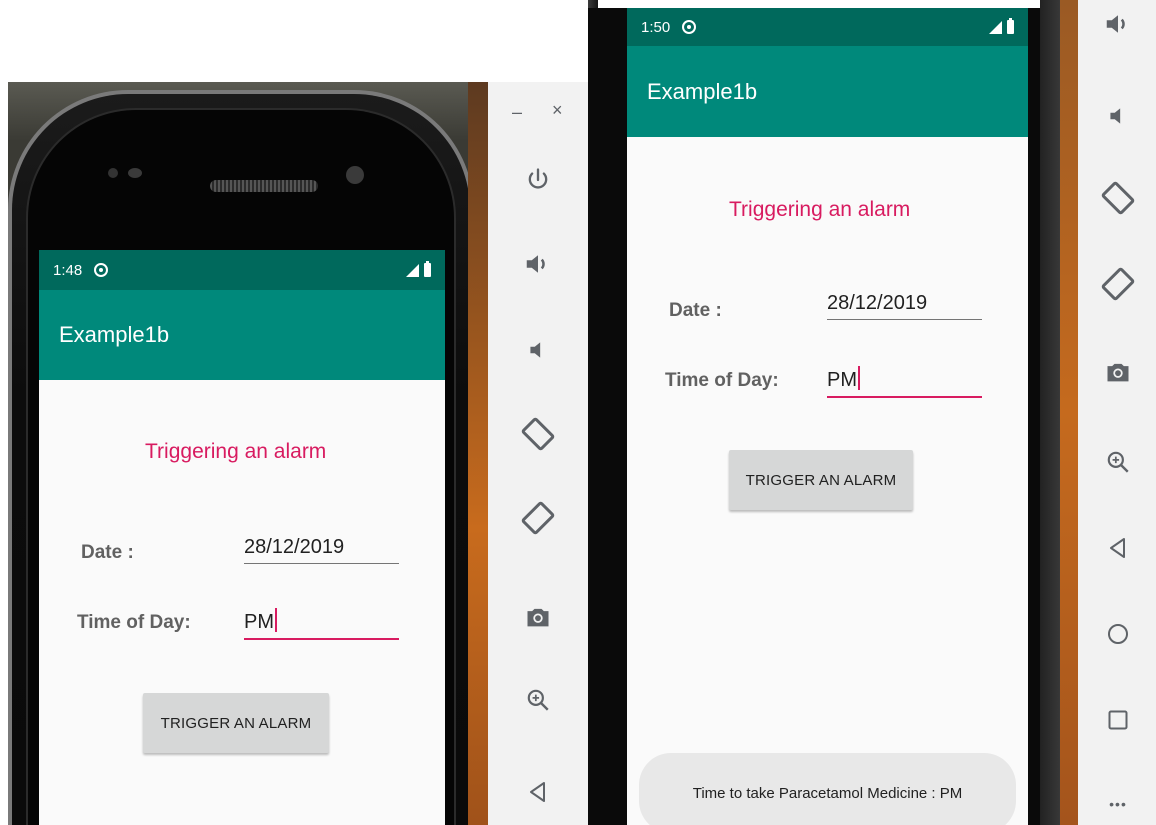  What do you see at coordinates (1118, 720) in the screenshot?
I see `overview-icon` at bounding box center [1118, 720].